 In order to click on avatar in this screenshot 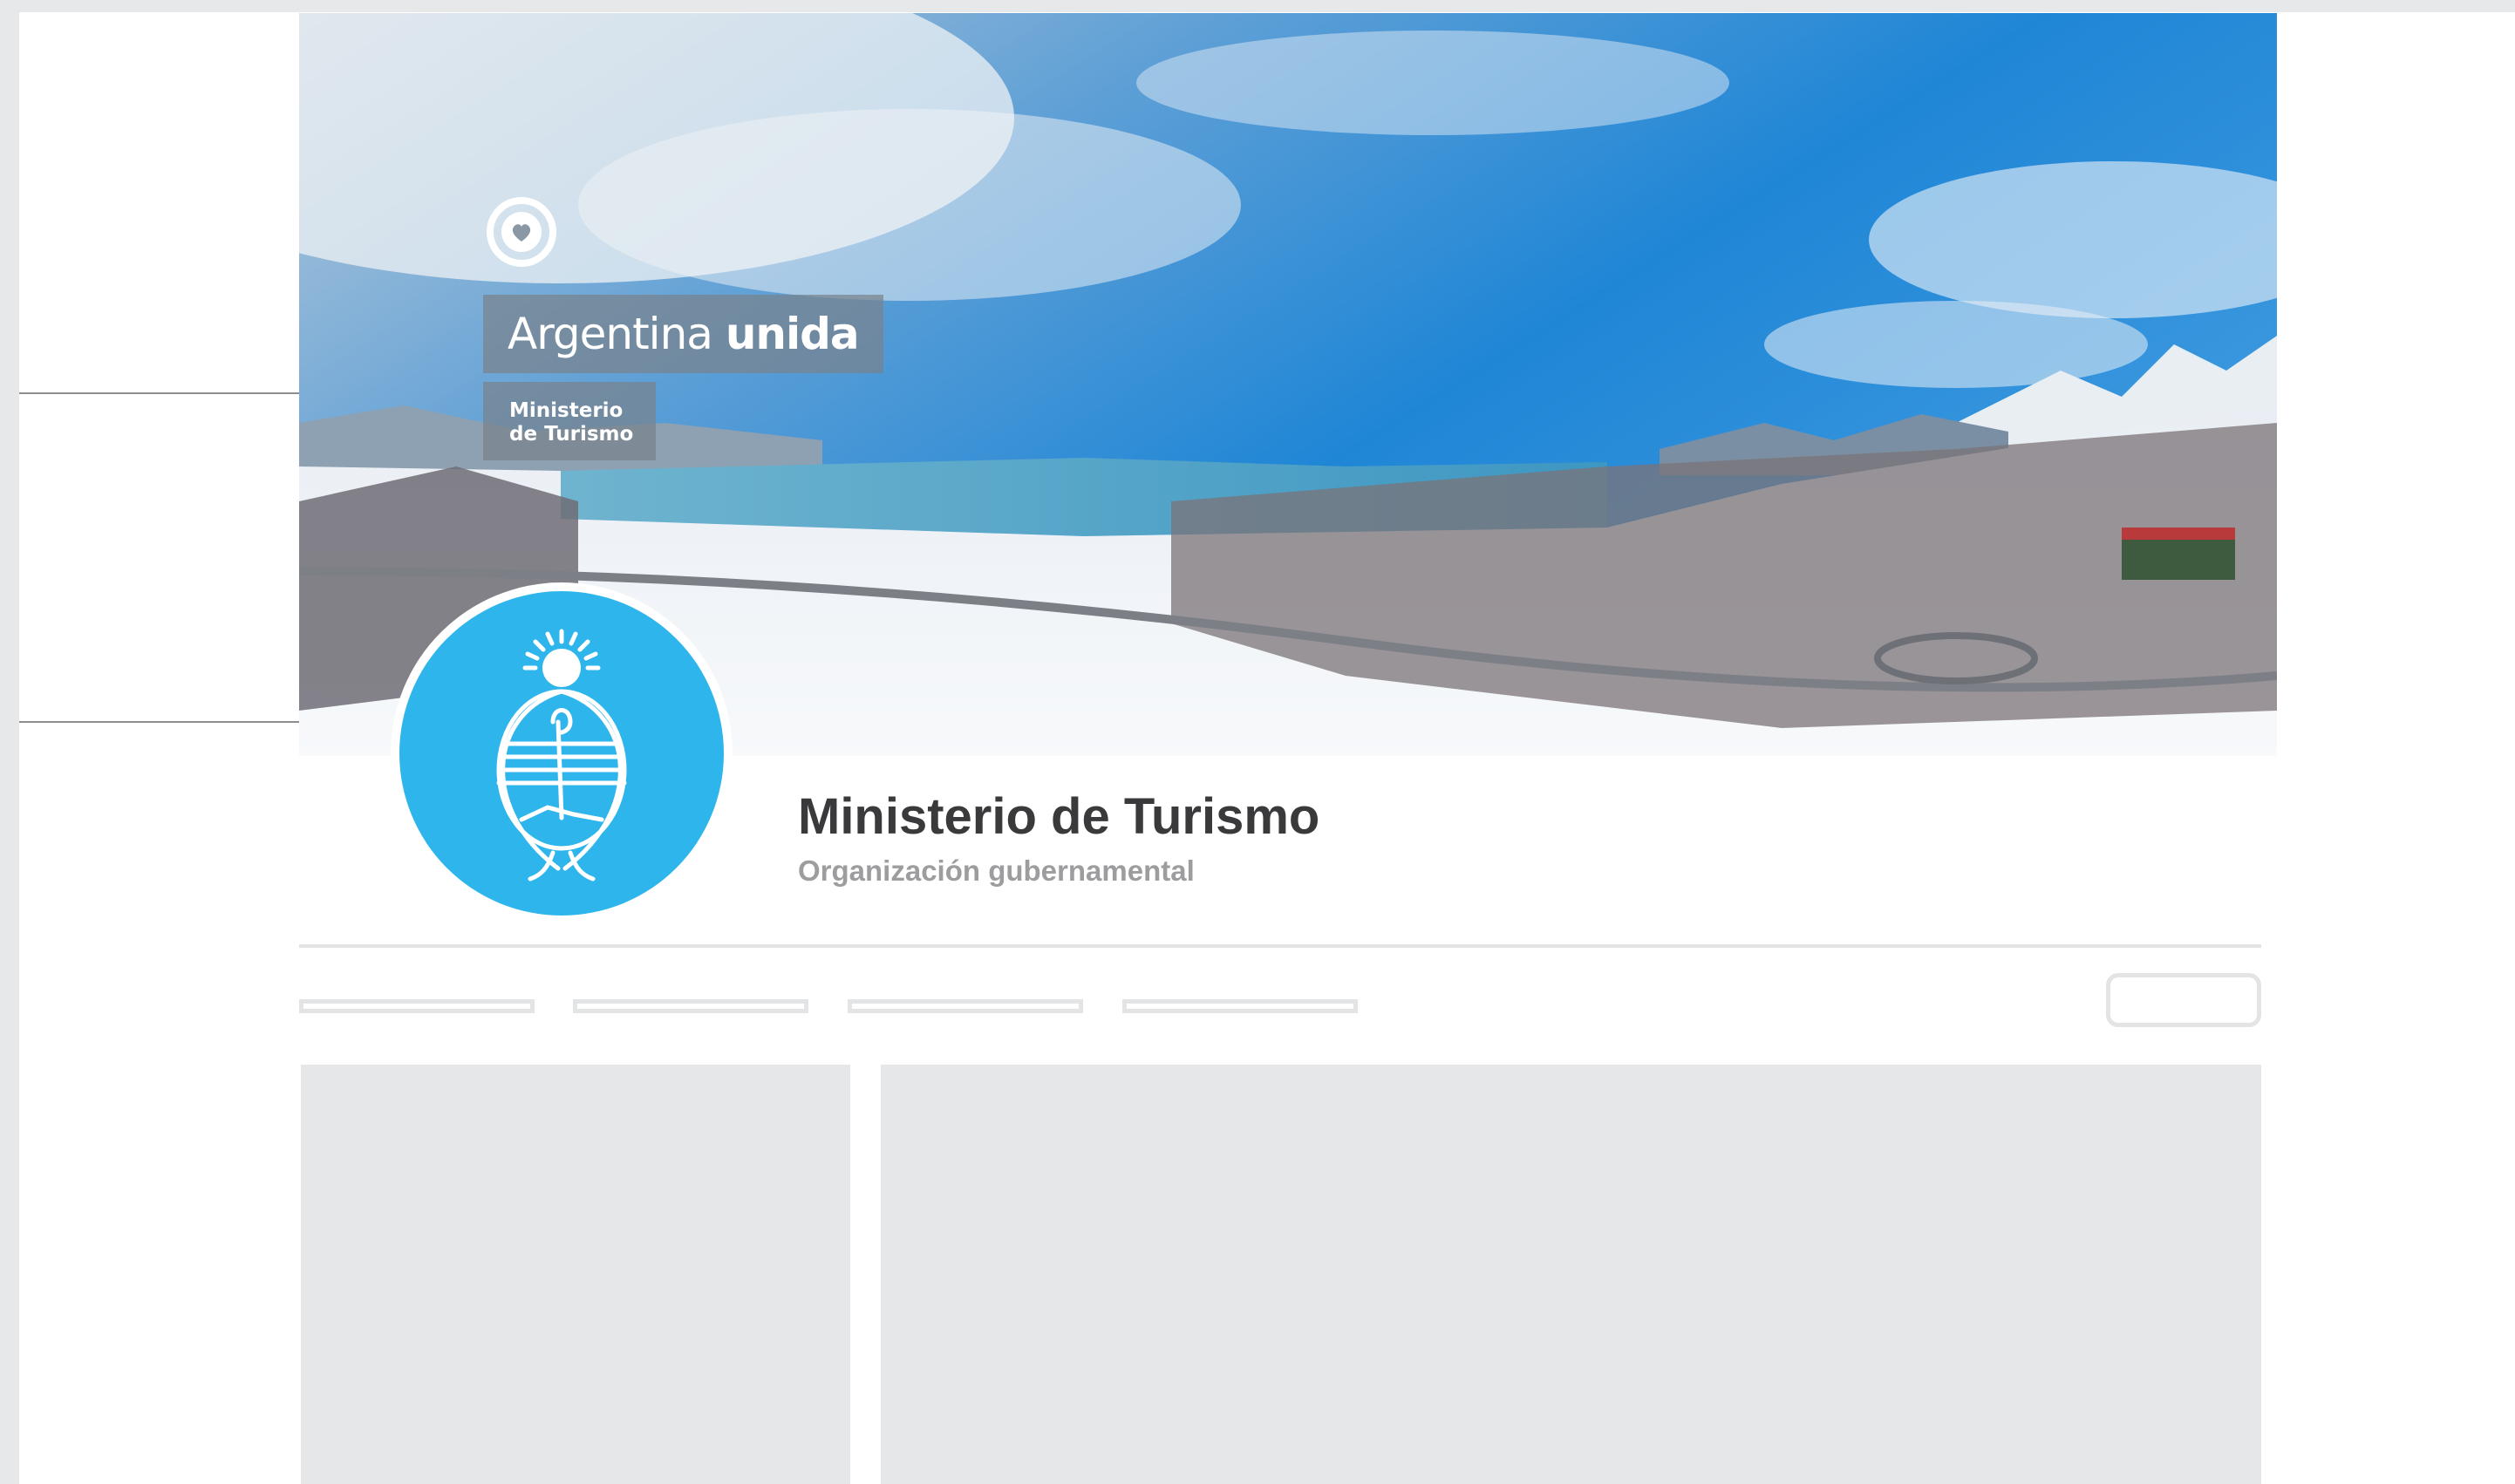, I will do `click(562, 753)`.